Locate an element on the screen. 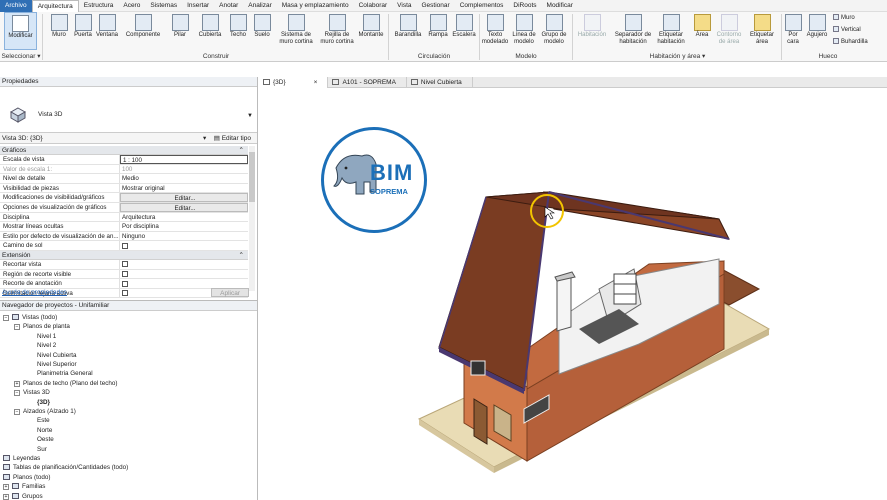 The image size is (887, 500). properties-scrollbar is located at coordinates (252, 218).